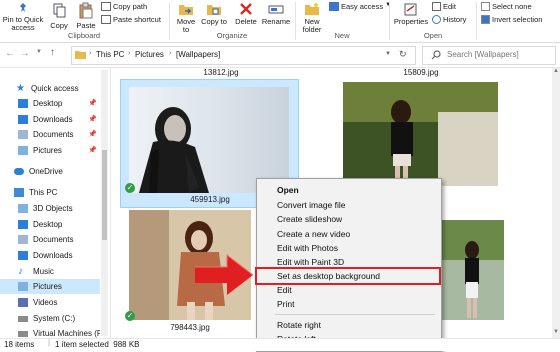 This screenshot has height=352, width=560. Describe the element at coordinates (66, 333) in the screenshot. I see `sidebar-item-label: Virtual Machines (F` at that location.